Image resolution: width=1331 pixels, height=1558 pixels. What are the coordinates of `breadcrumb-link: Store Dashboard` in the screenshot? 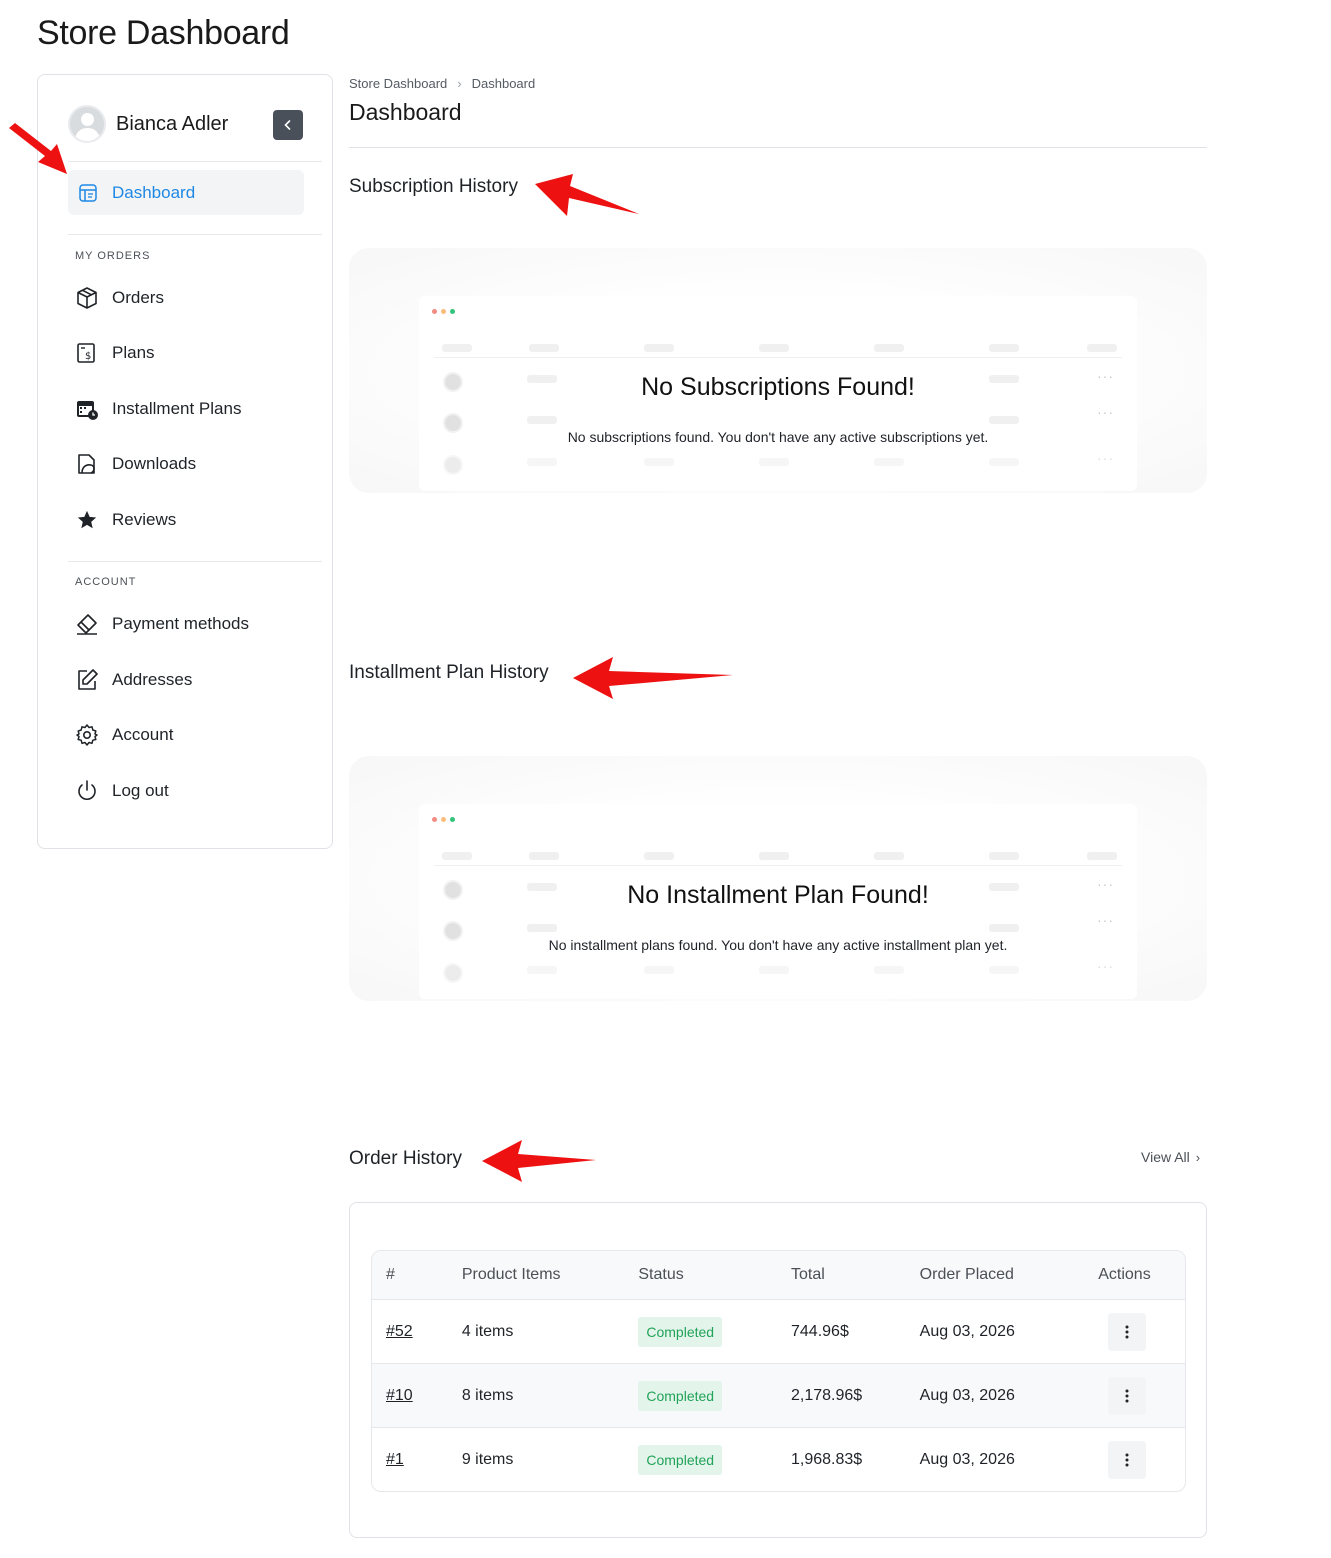 It's located at (398, 83).